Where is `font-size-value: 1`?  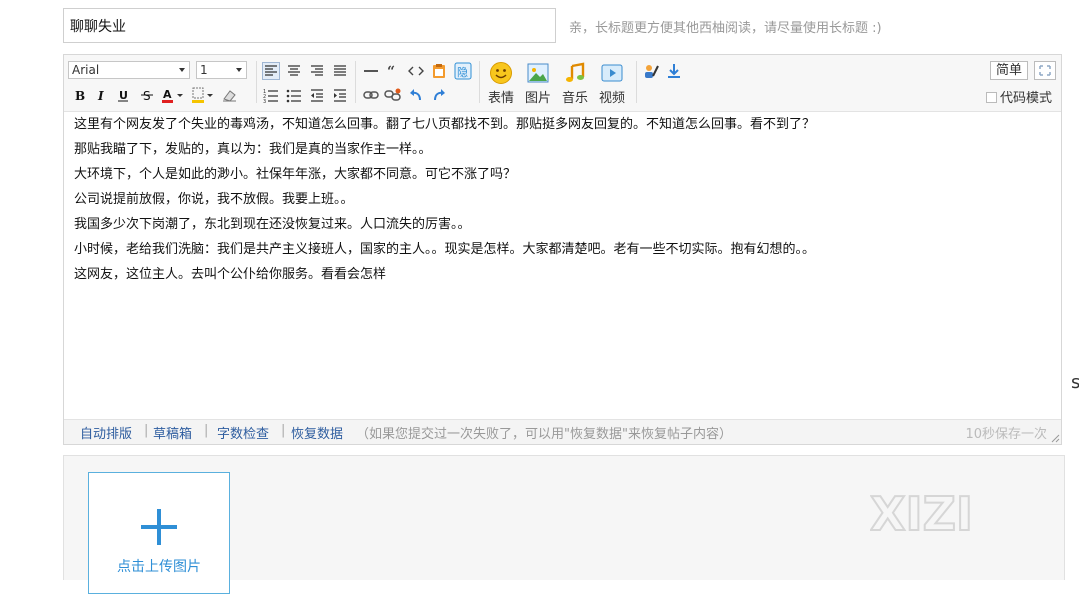
font-size-value: 1 is located at coordinates (204, 70).